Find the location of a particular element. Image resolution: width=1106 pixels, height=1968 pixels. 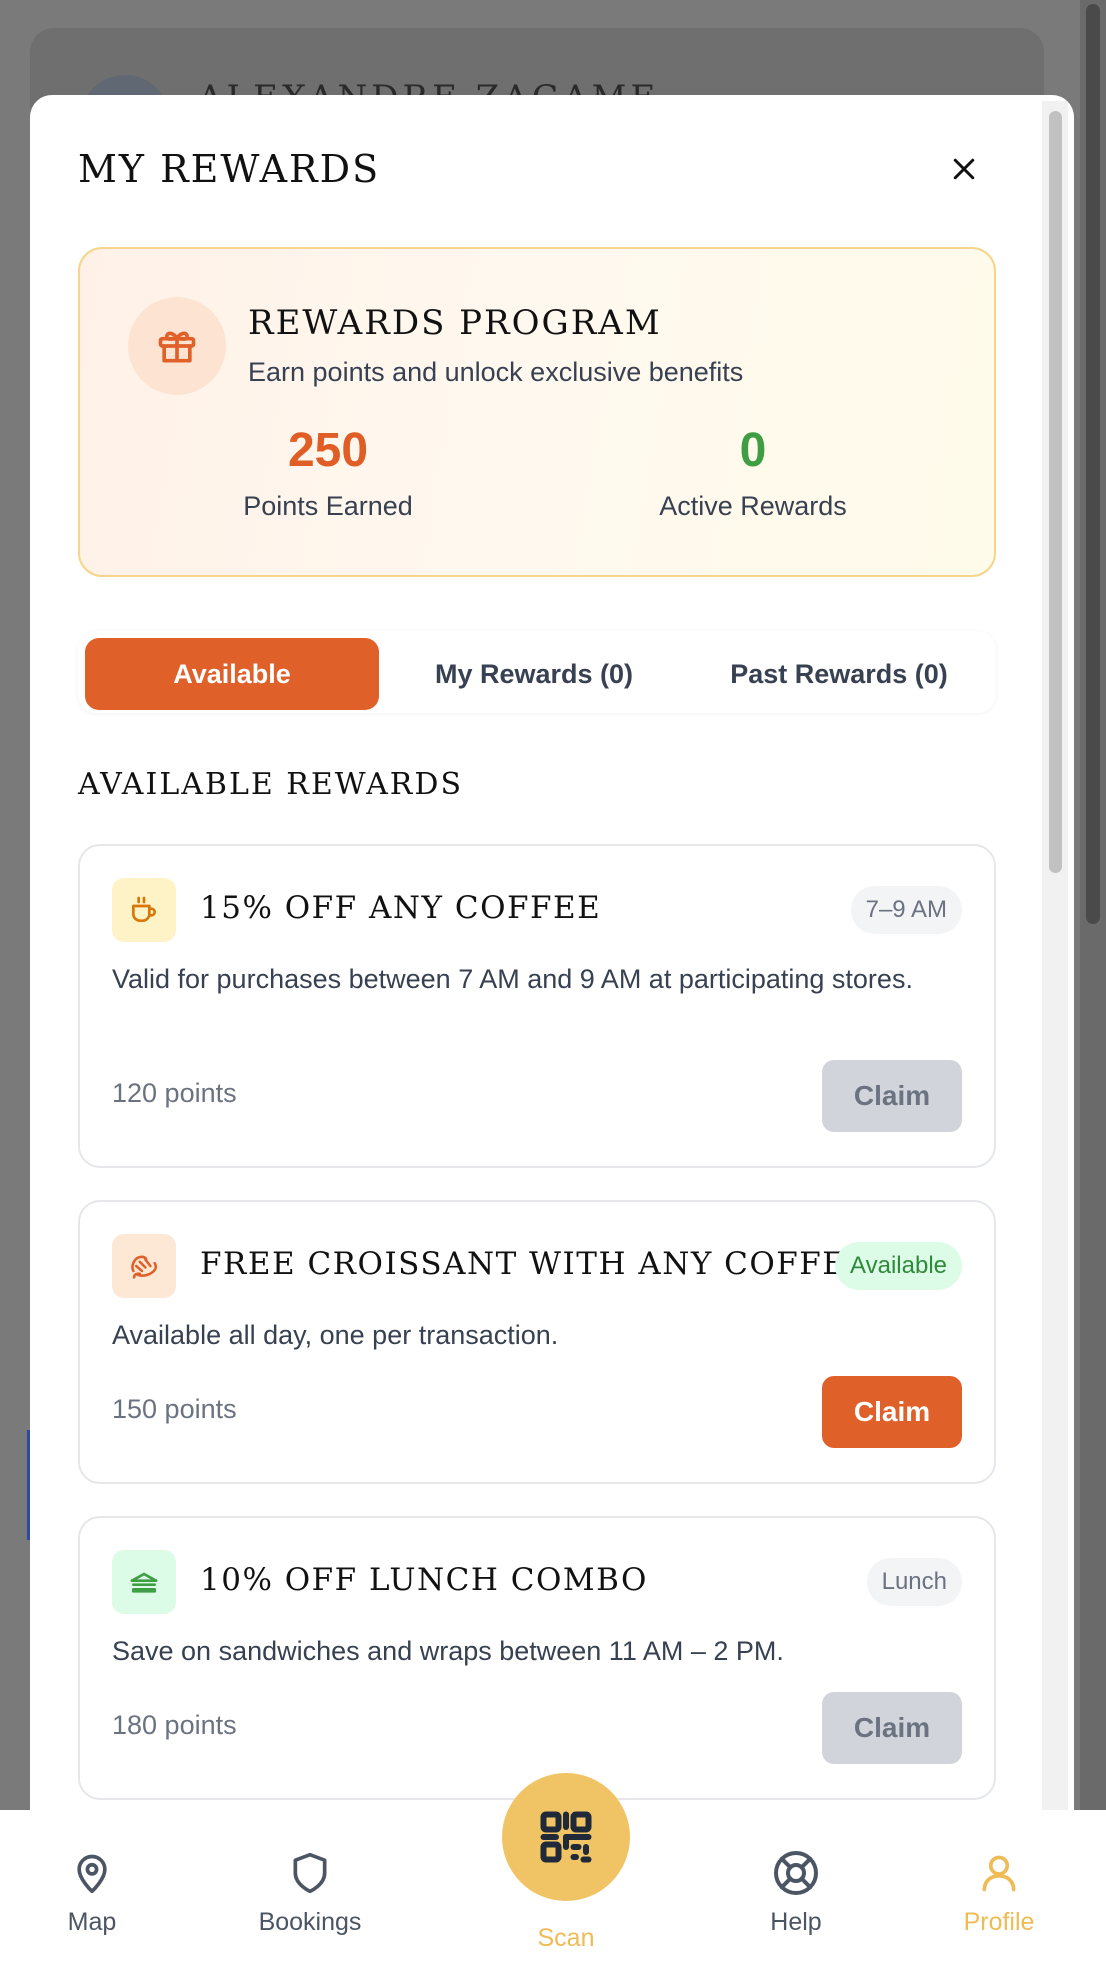

tab-my-rewards: My Rewards (0) is located at coordinates (534, 674).